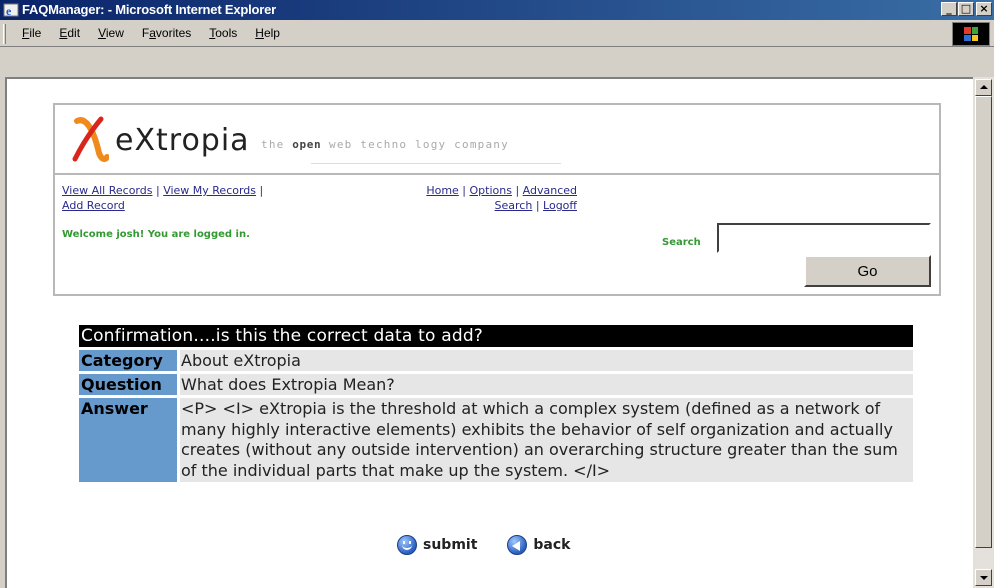 This screenshot has width=994, height=588. I want to click on logo-wordmark: eXtropia, so click(182, 140).